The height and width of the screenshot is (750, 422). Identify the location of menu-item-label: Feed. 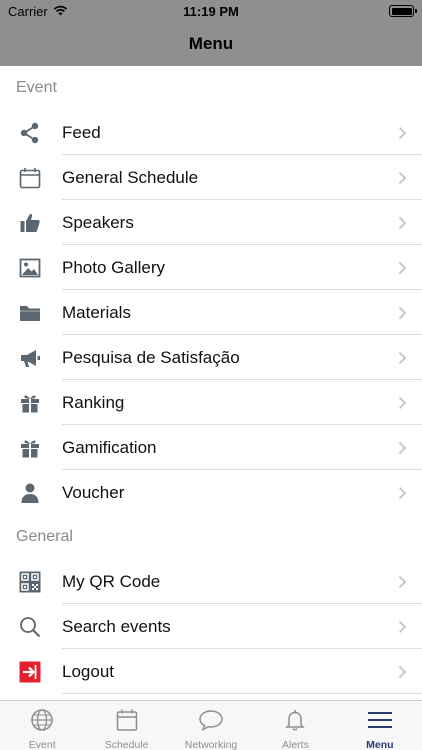
(81, 132).